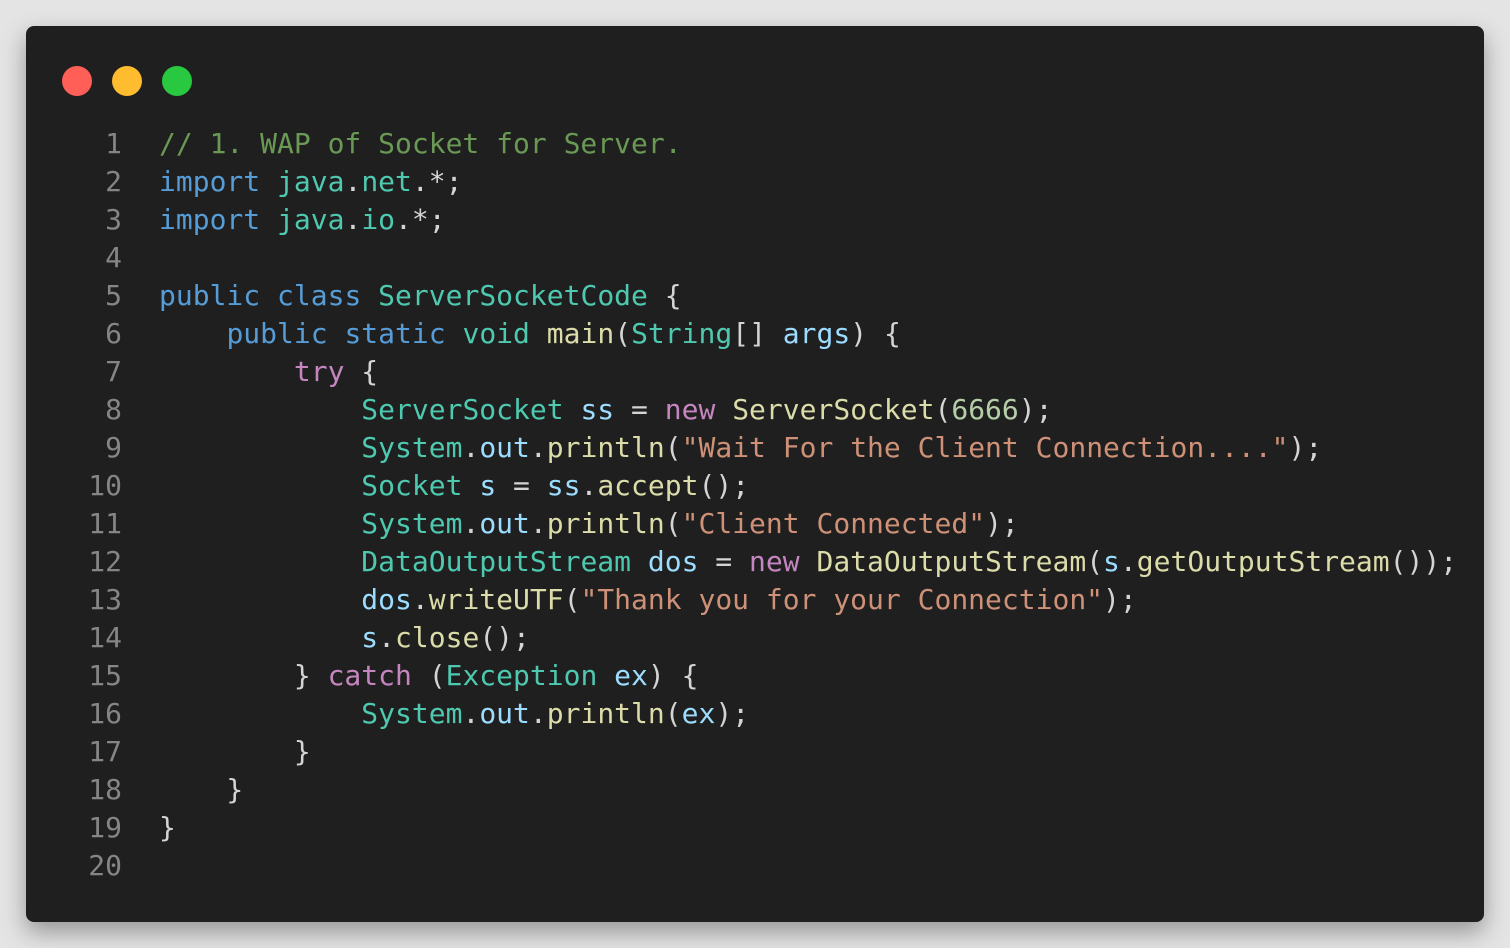  I want to click on maximize-button, so click(177, 81).